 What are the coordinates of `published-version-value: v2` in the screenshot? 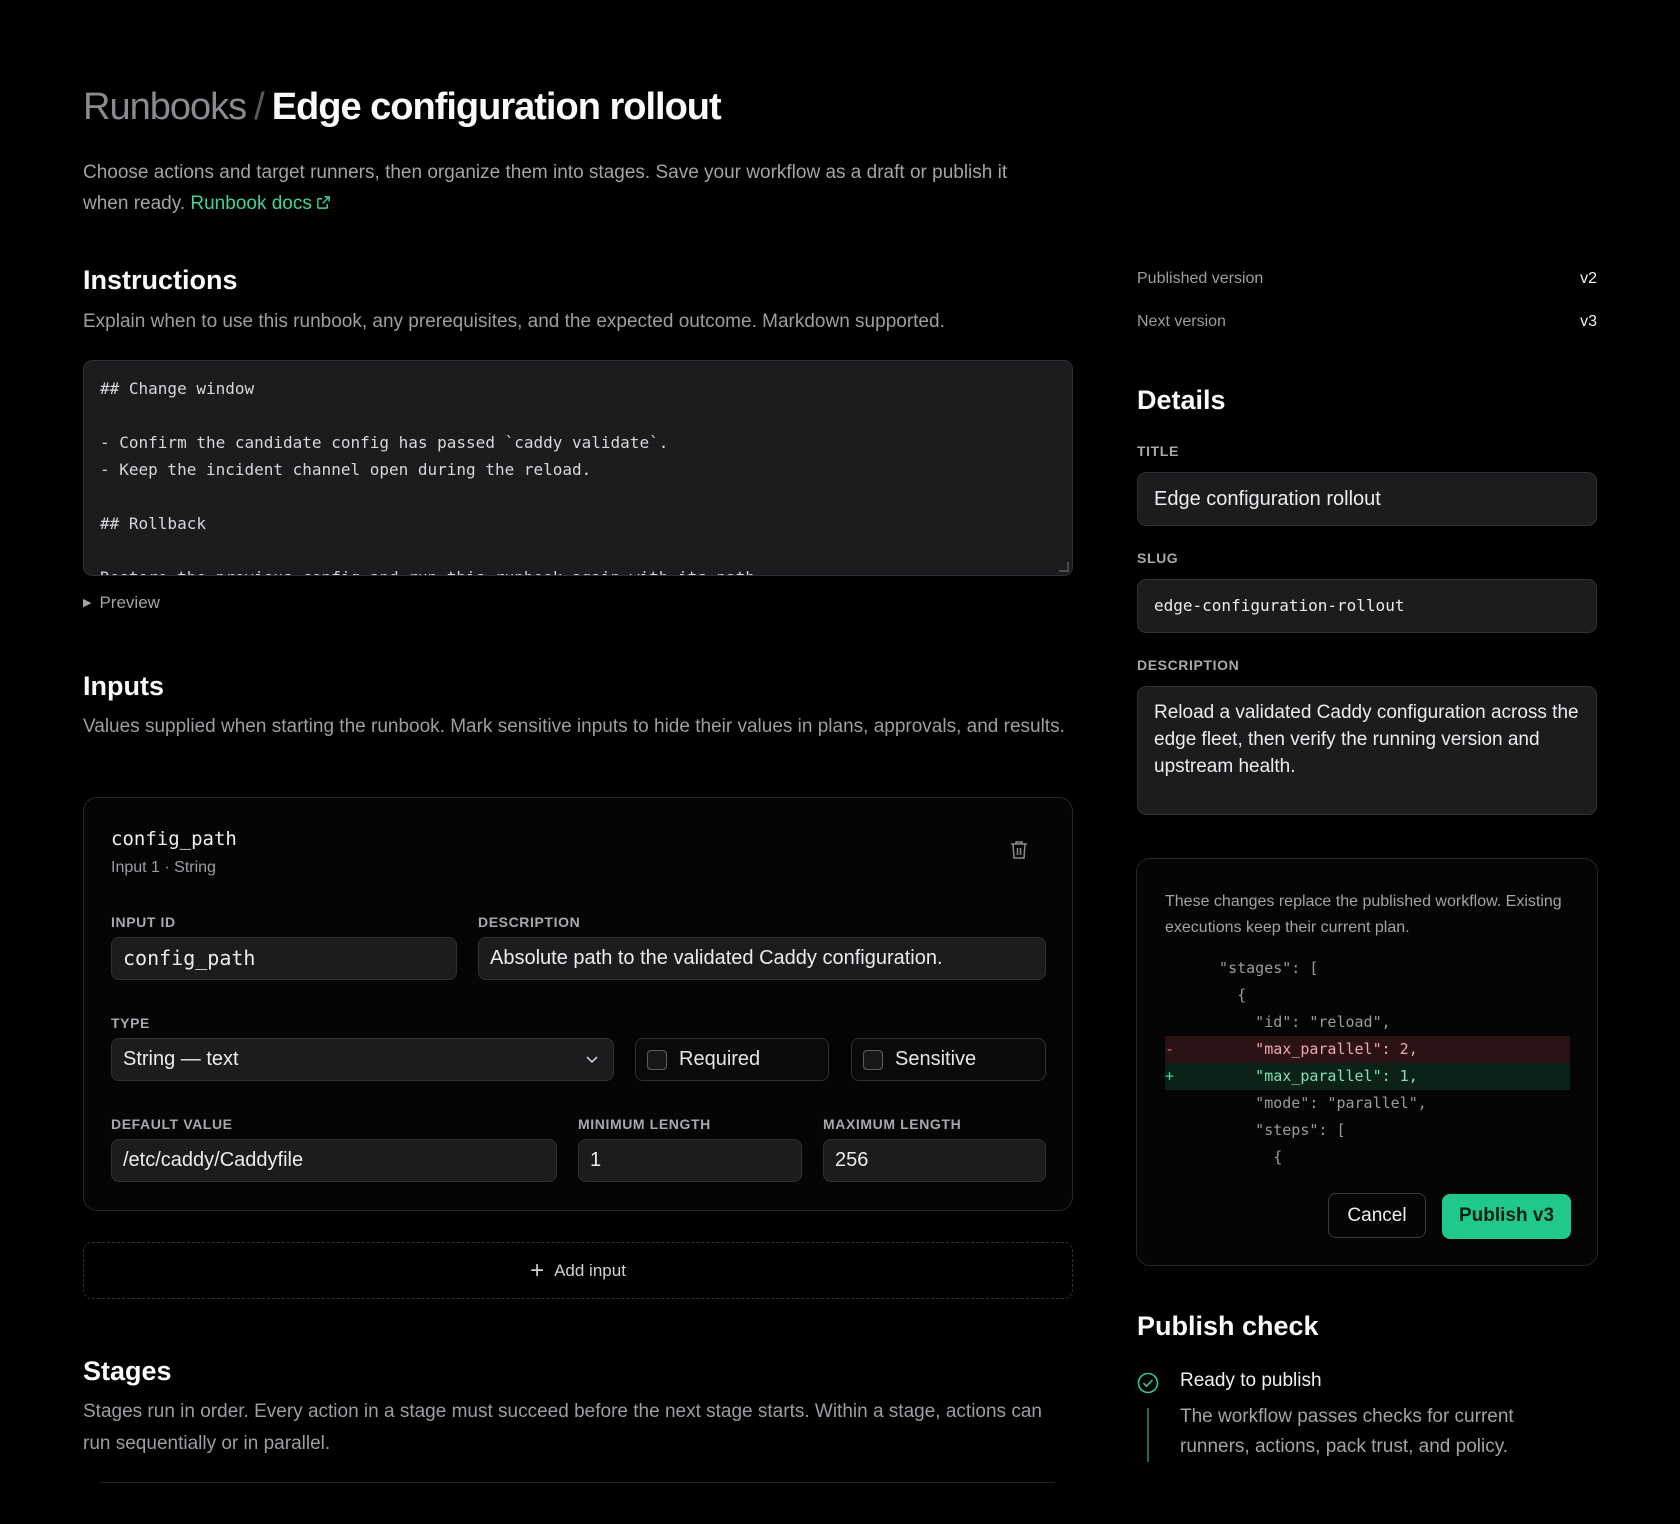 It's located at (1588, 278).